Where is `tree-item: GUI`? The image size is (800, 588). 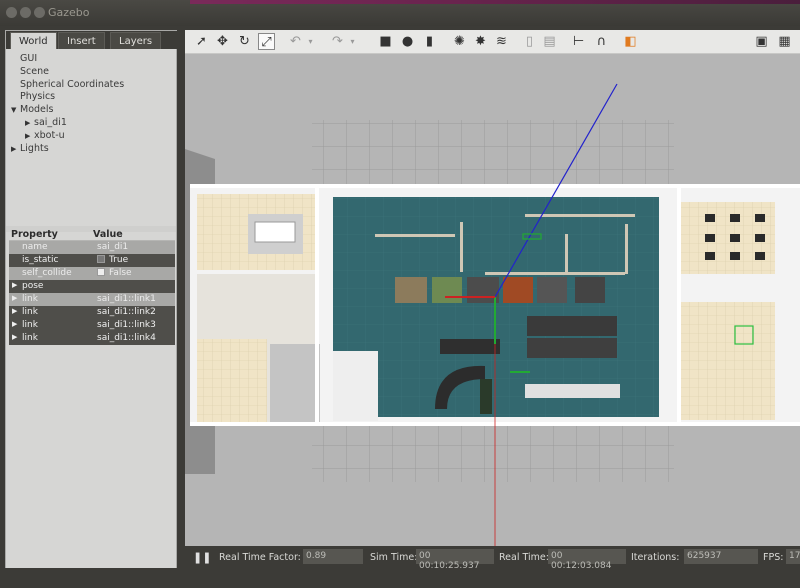 tree-item: GUI is located at coordinates (24, 59).